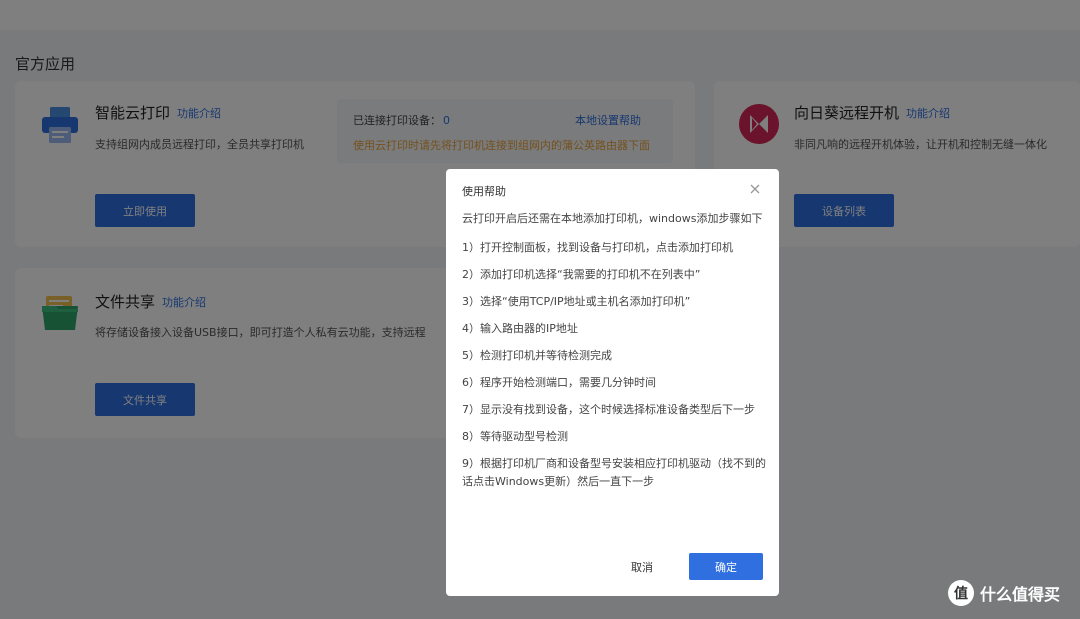 The width and height of the screenshot is (1080, 619). What do you see at coordinates (576, 301) in the screenshot?
I see `help-step: 3）选择“使用TCP/IP地址或主机名添加打印机”` at bounding box center [576, 301].